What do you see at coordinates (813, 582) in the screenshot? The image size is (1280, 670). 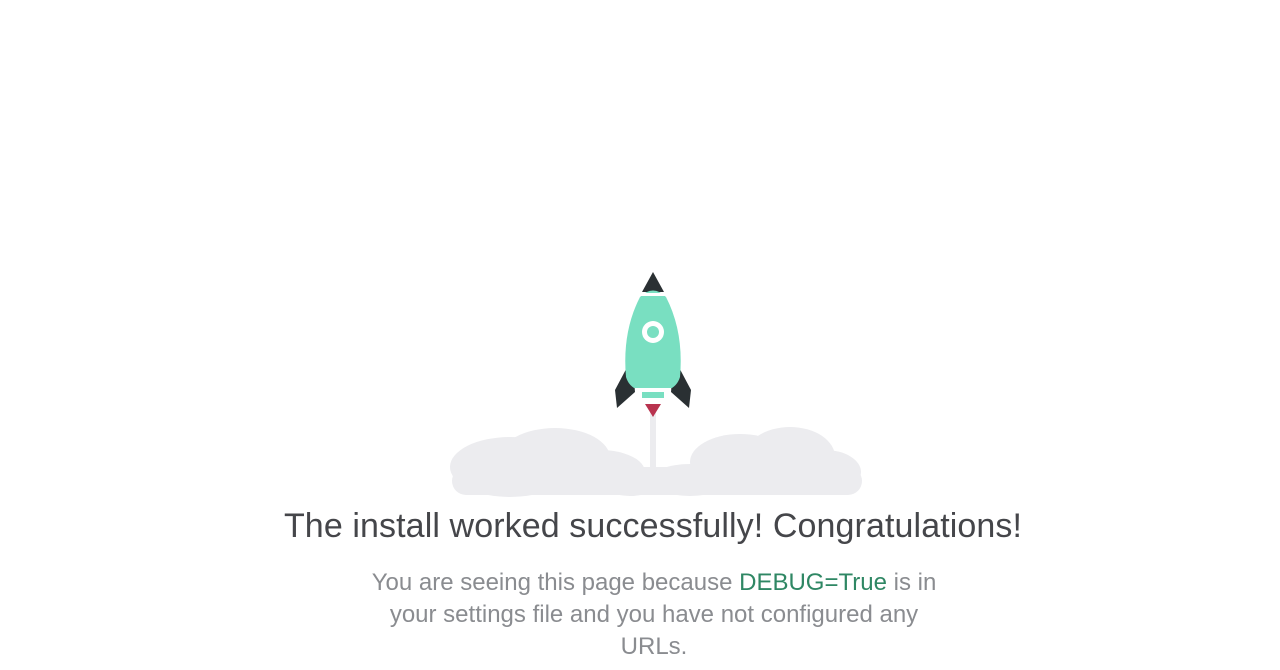 I see `debug-setting-highlight: DEBUG=True` at bounding box center [813, 582].